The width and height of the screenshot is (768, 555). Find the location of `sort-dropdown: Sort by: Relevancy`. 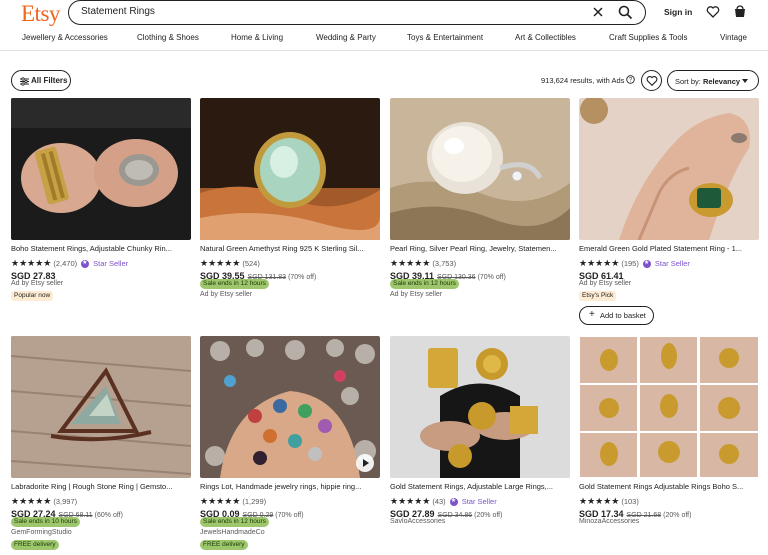

sort-dropdown: Sort by: Relevancy is located at coordinates (713, 80).